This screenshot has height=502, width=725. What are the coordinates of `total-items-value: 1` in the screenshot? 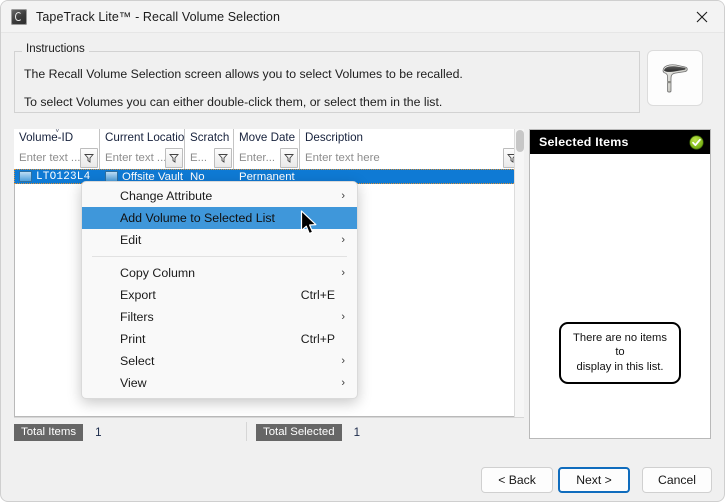 It's located at (98, 432).